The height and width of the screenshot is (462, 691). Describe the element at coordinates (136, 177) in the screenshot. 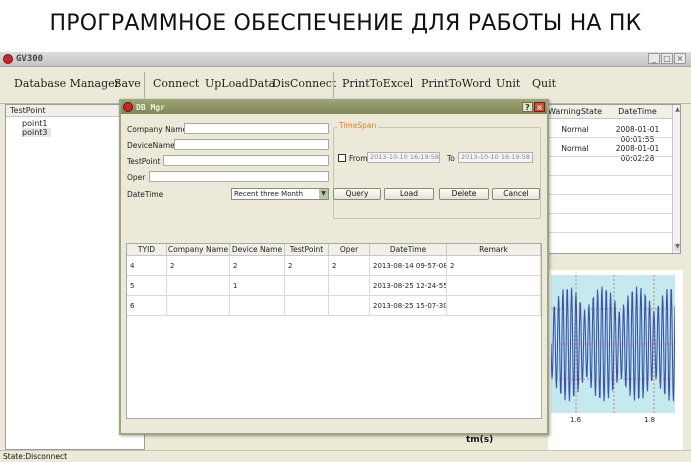

I see `oper-label: Oper` at that location.